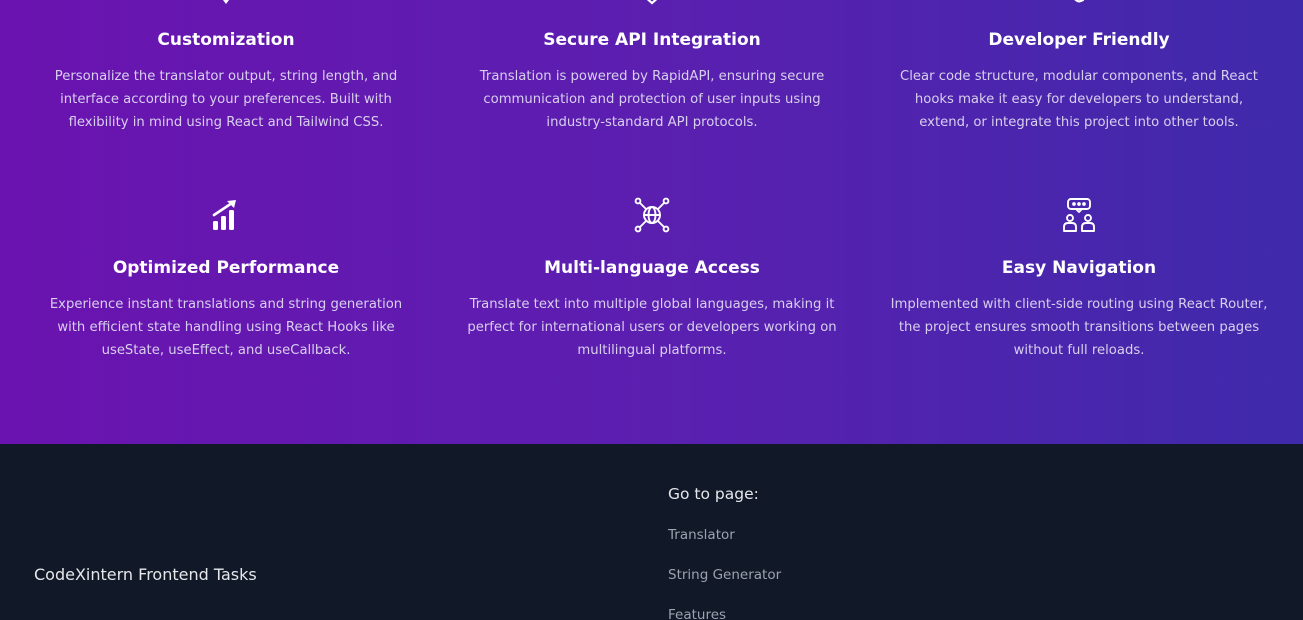 This screenshot has width=1303, height=620. I want to click on footer-brand: CodeXintern Frontend Tasks, so click(145, 574).